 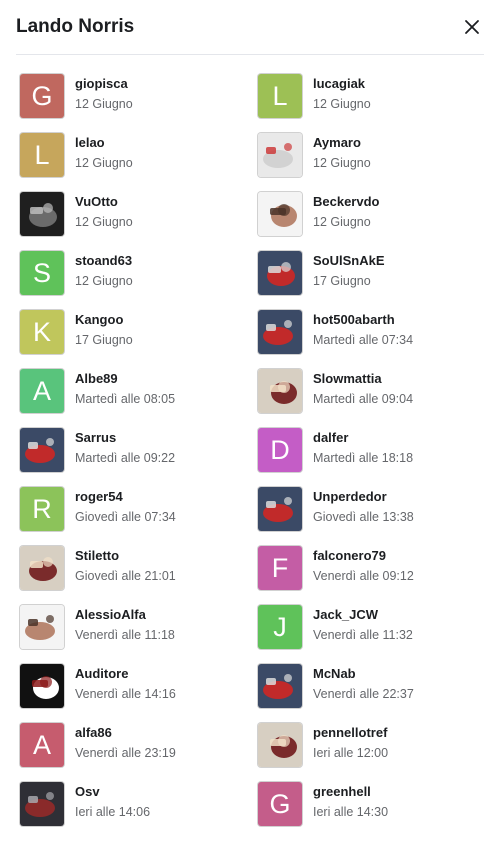 What do you see at coordinates (125, 674) in the screenshot?
I see `username-link: Auditore` at bounding box center [125, 674].